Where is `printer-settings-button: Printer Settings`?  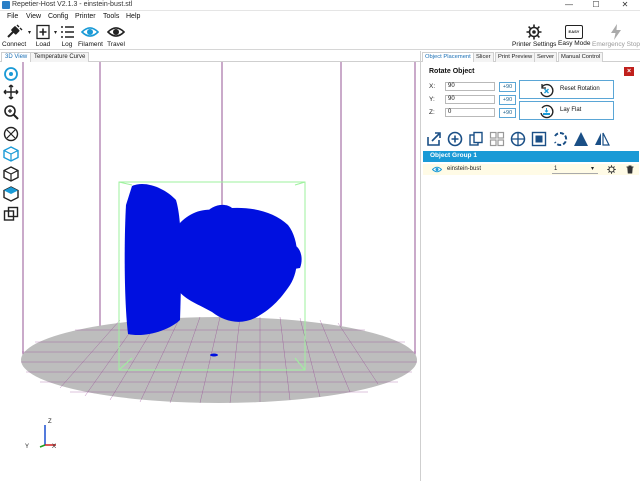
printer-settings-button: Printer Settings is located at coordinates (534, 36).